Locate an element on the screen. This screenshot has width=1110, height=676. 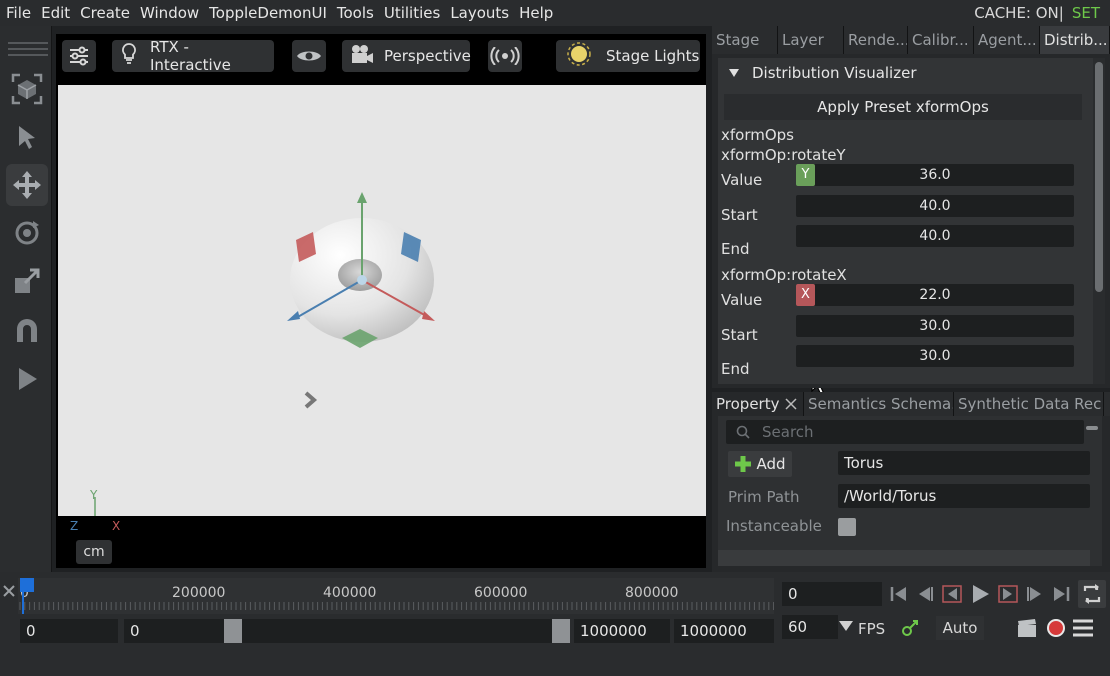
rotatex-value: 22.0 is located at coordinates (935, 295).